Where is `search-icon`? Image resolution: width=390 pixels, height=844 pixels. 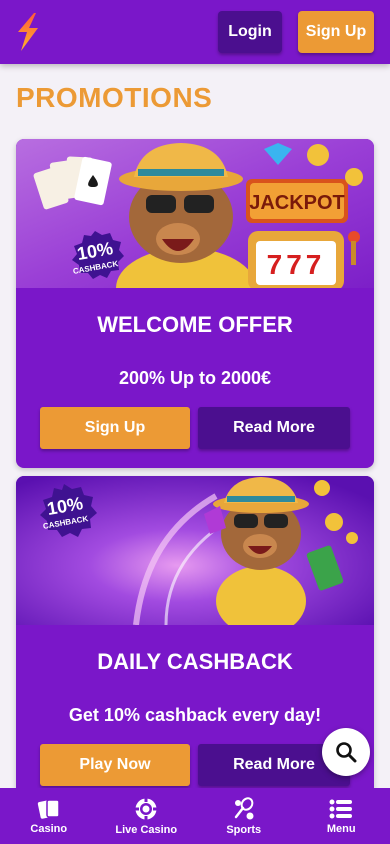 search-icon is located at coordinates (346, 752).